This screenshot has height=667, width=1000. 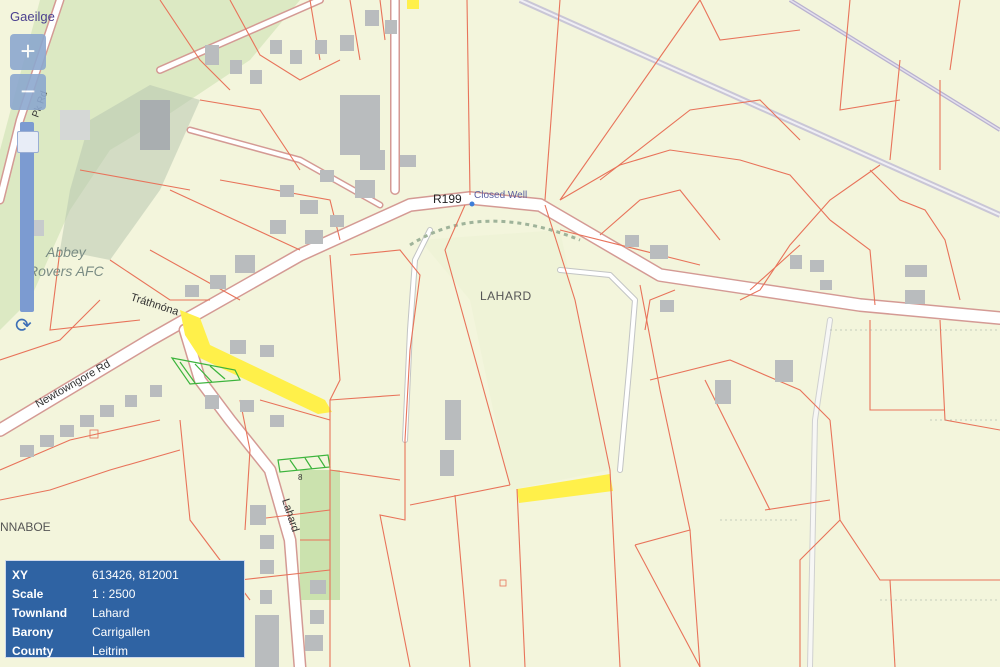 I want to click on label-house-number: 8, so click(x=300, y=477).